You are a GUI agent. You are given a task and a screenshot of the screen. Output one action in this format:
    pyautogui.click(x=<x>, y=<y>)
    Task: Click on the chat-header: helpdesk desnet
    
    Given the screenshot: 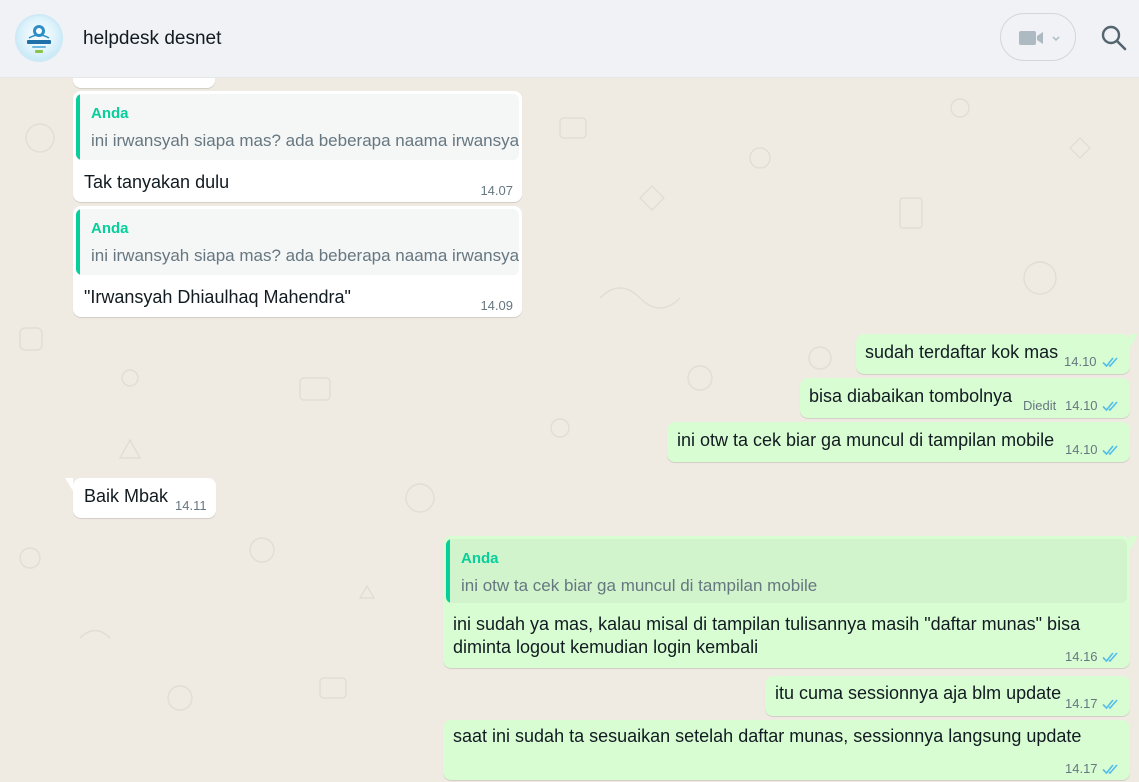 What is the action you would take?
    pyautogui.click(x=569, y=39)
    